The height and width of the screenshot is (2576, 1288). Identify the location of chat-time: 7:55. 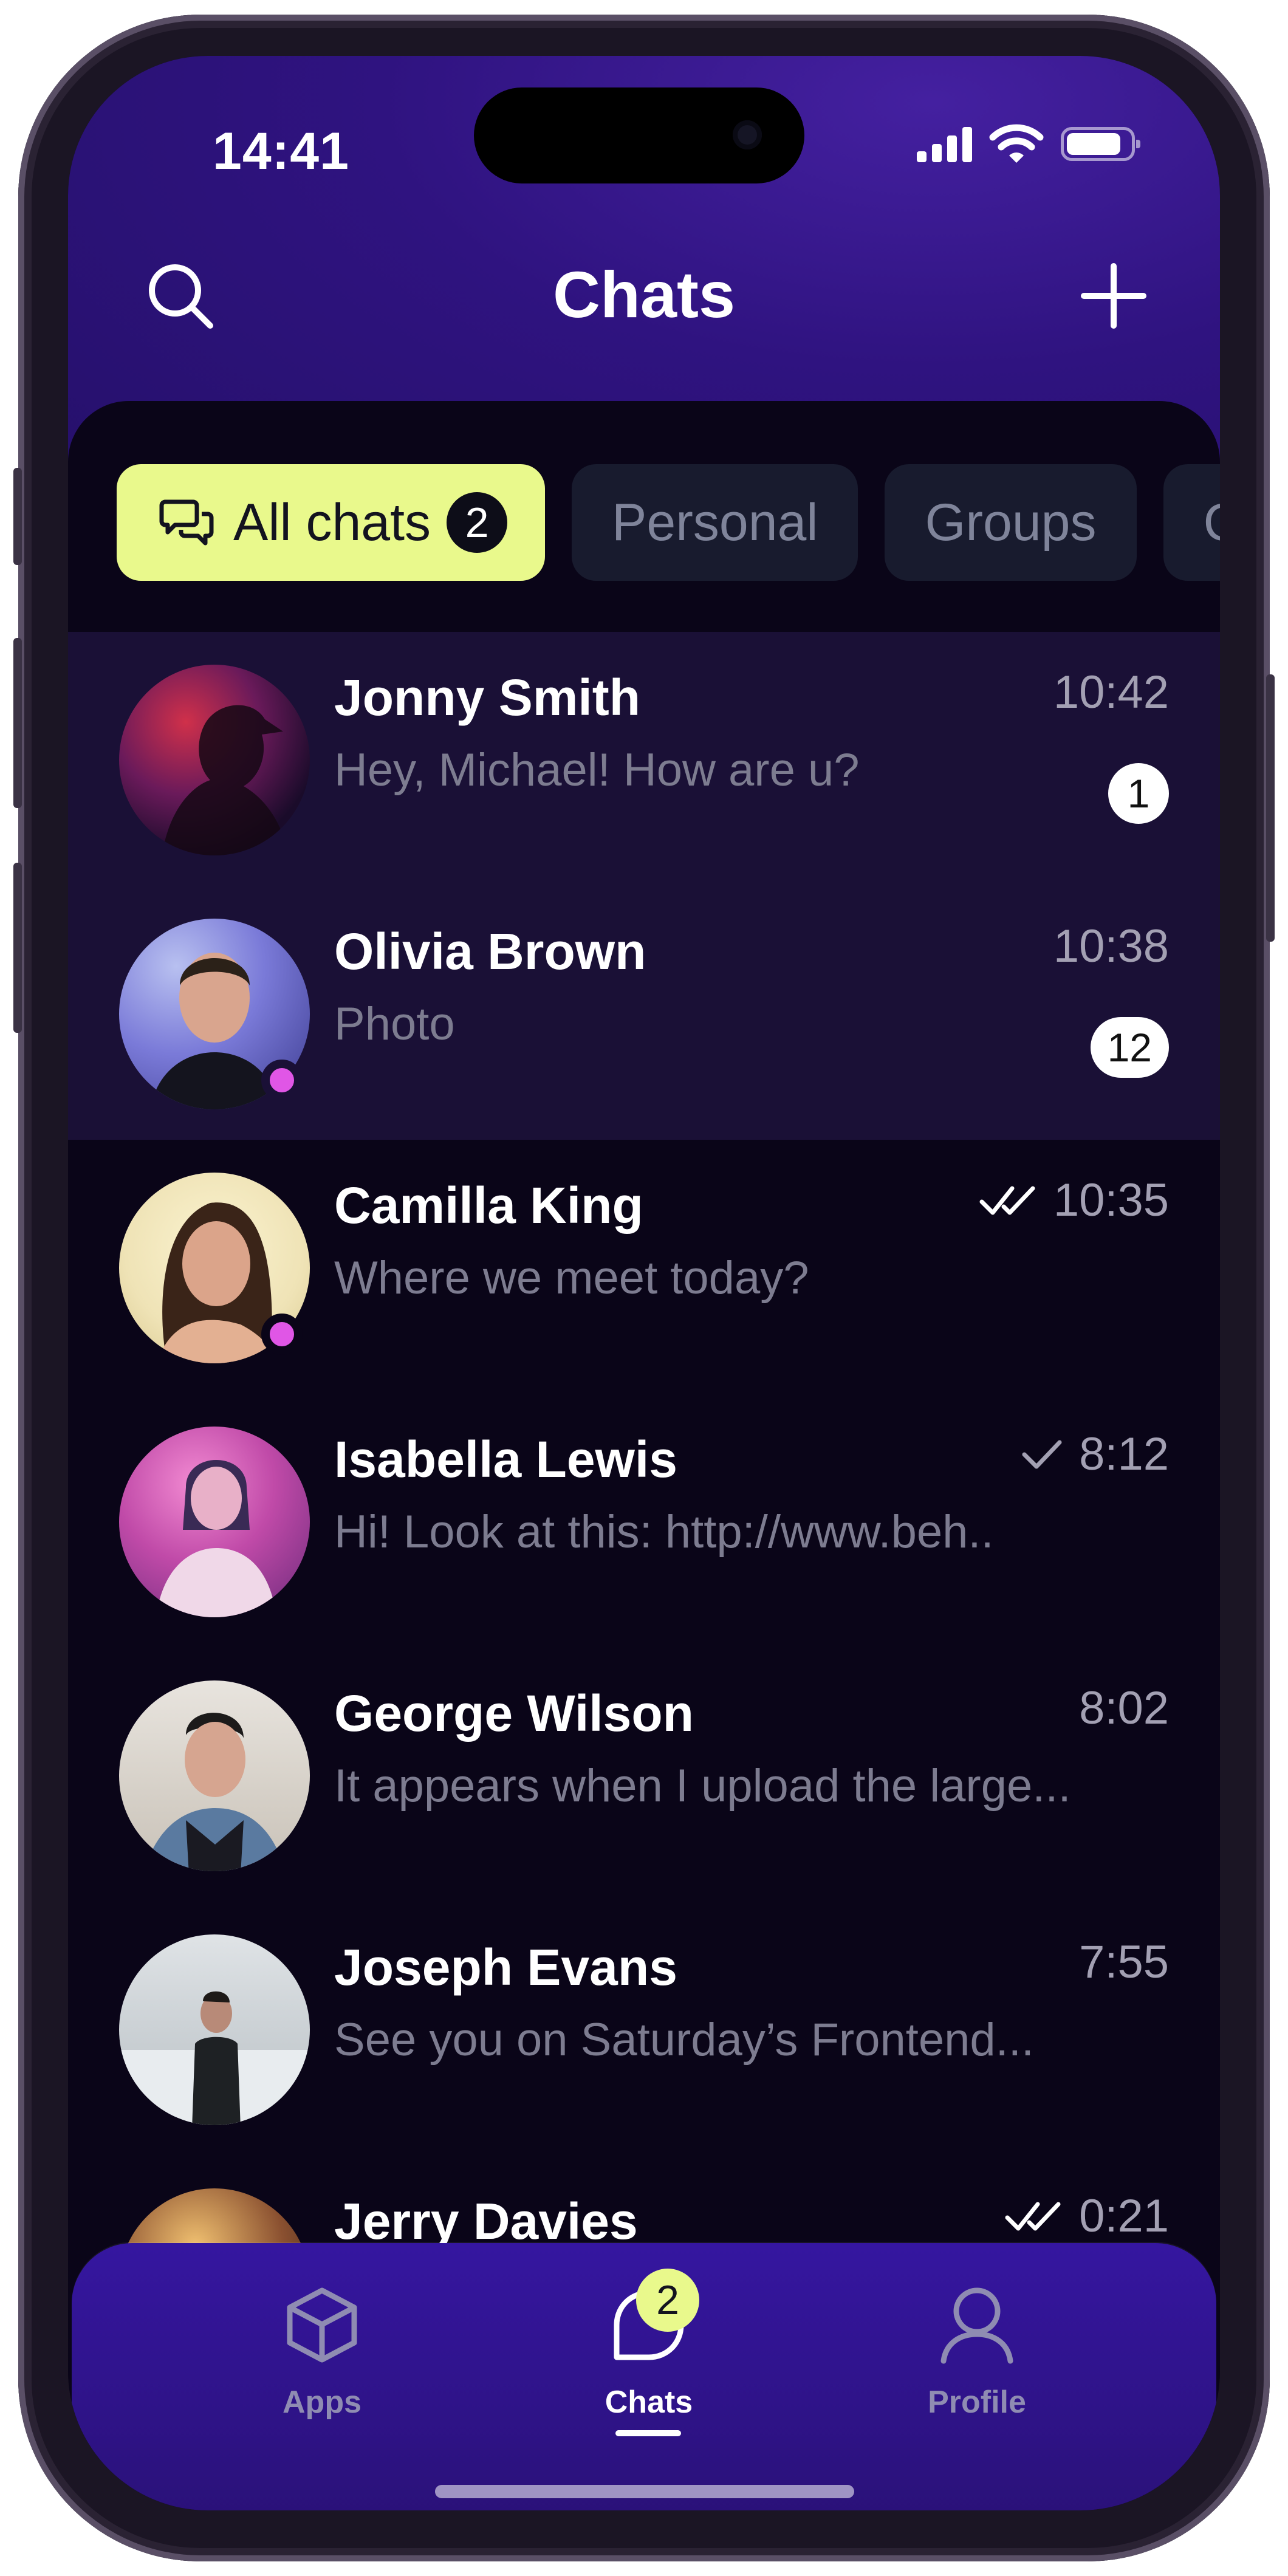
(1124, 1962).